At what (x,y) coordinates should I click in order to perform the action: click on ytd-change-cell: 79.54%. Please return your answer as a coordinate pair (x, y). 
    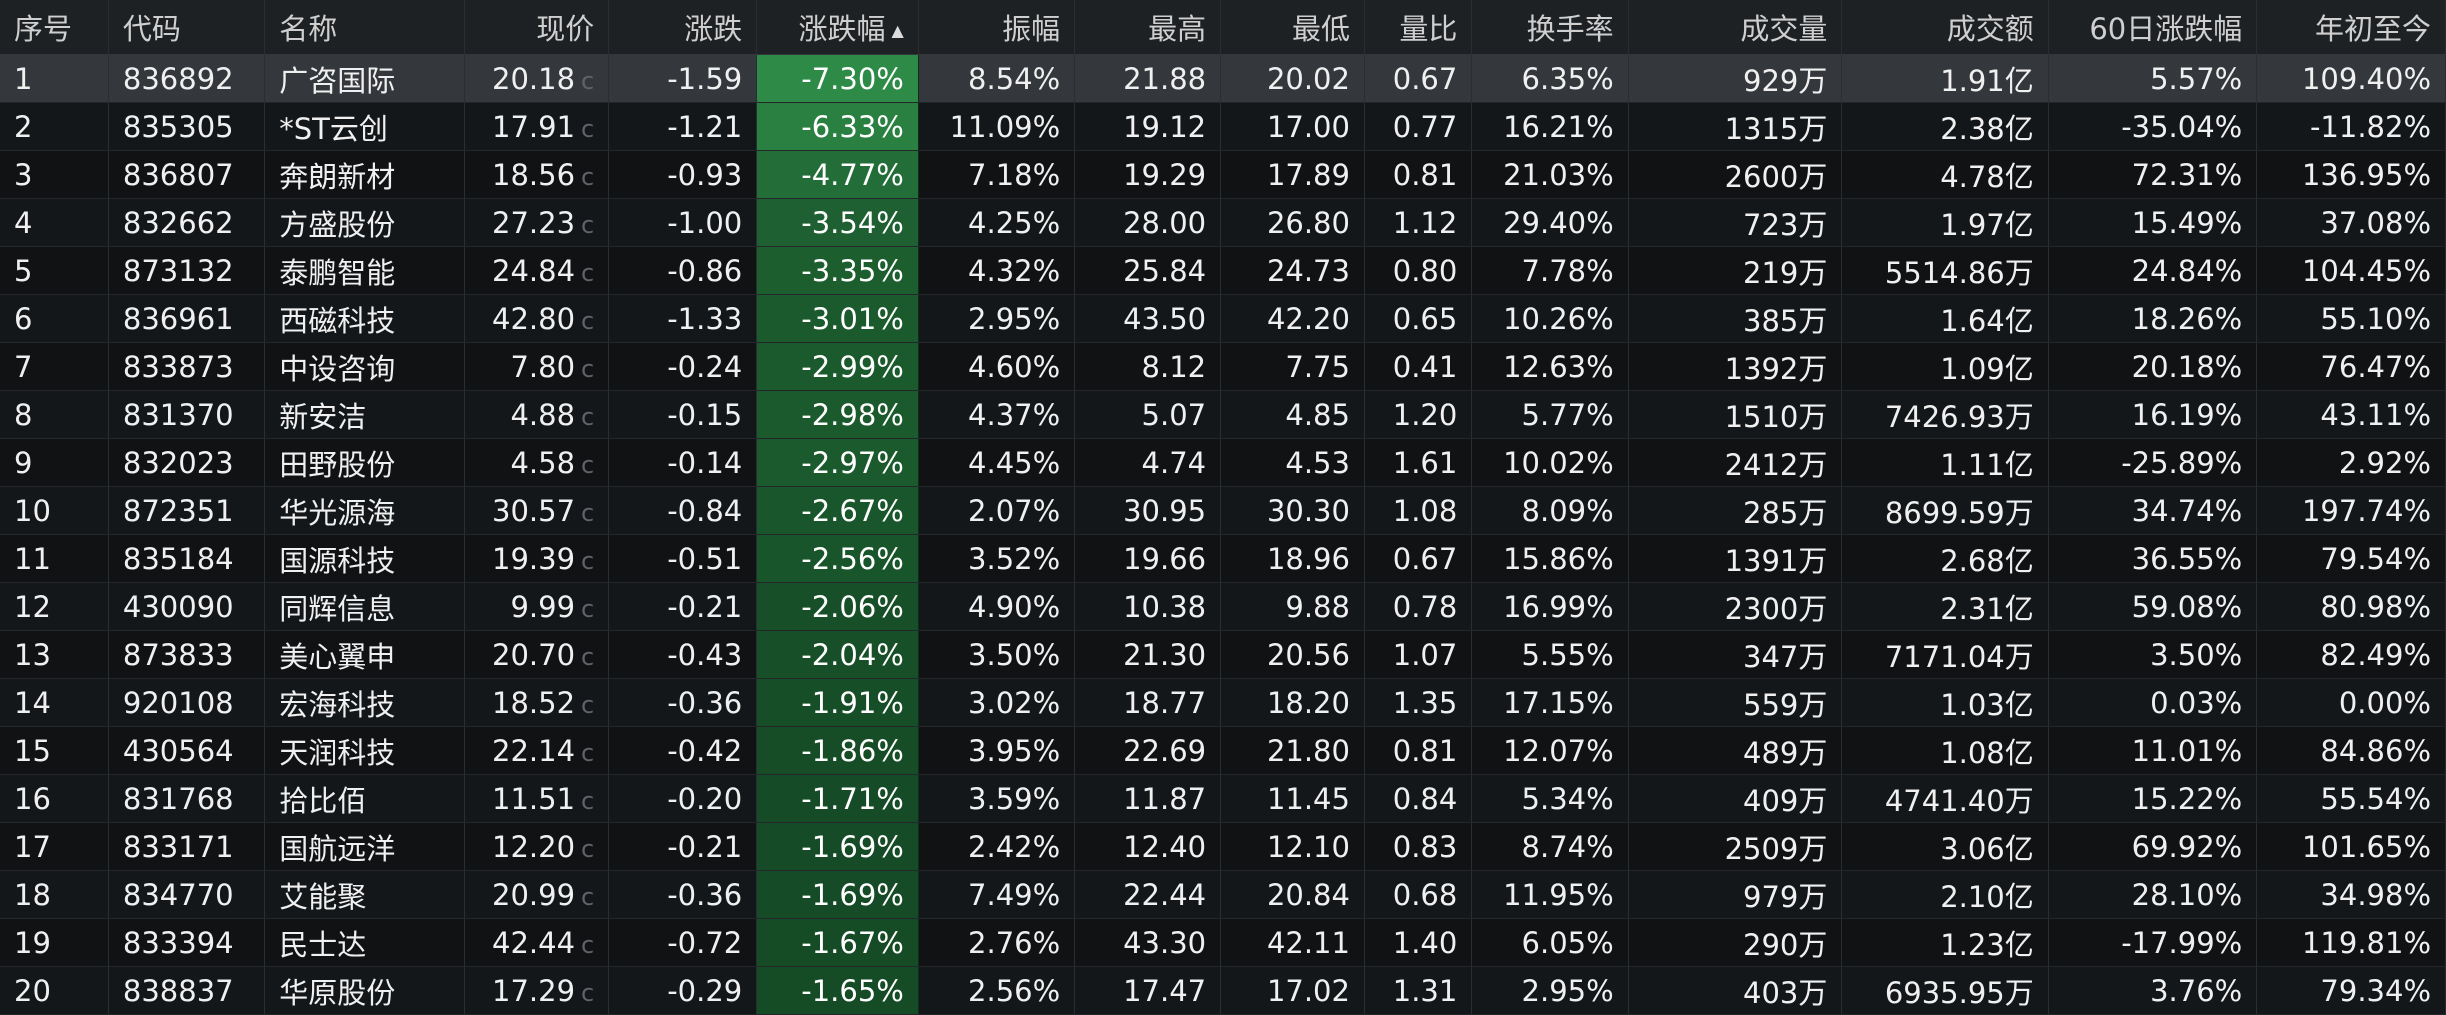
    Looking at the image, I should click on (2351, 558).